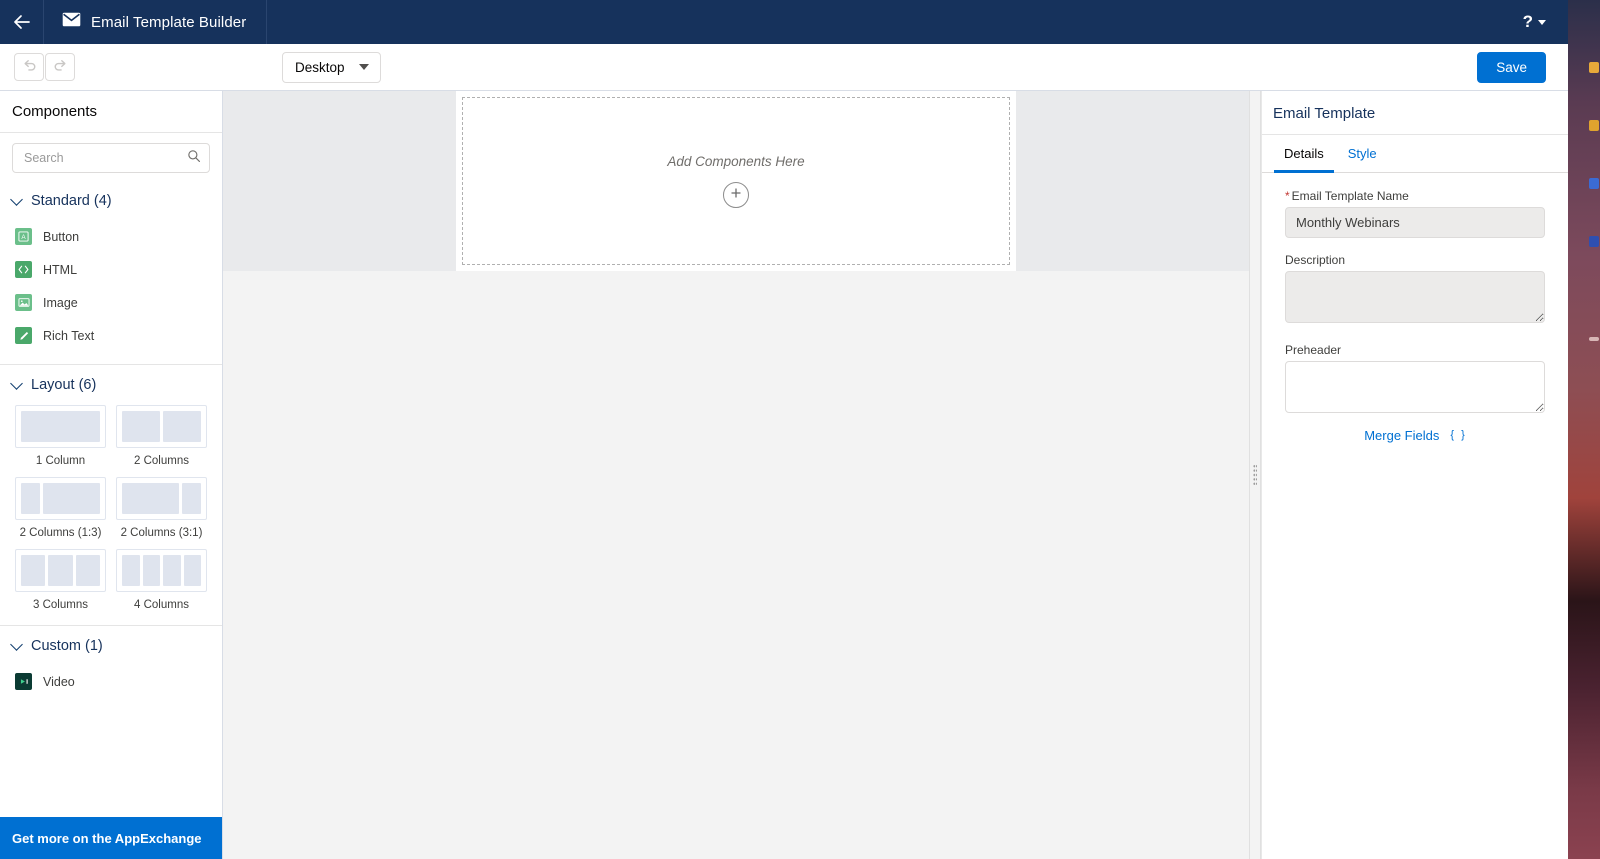 This screenshot has height=859, width=1600. What do you see at coordinates (64, 385) in the screenshot?
I see `section-layout-title: Layout (6)` at bounding box center [64, 385].